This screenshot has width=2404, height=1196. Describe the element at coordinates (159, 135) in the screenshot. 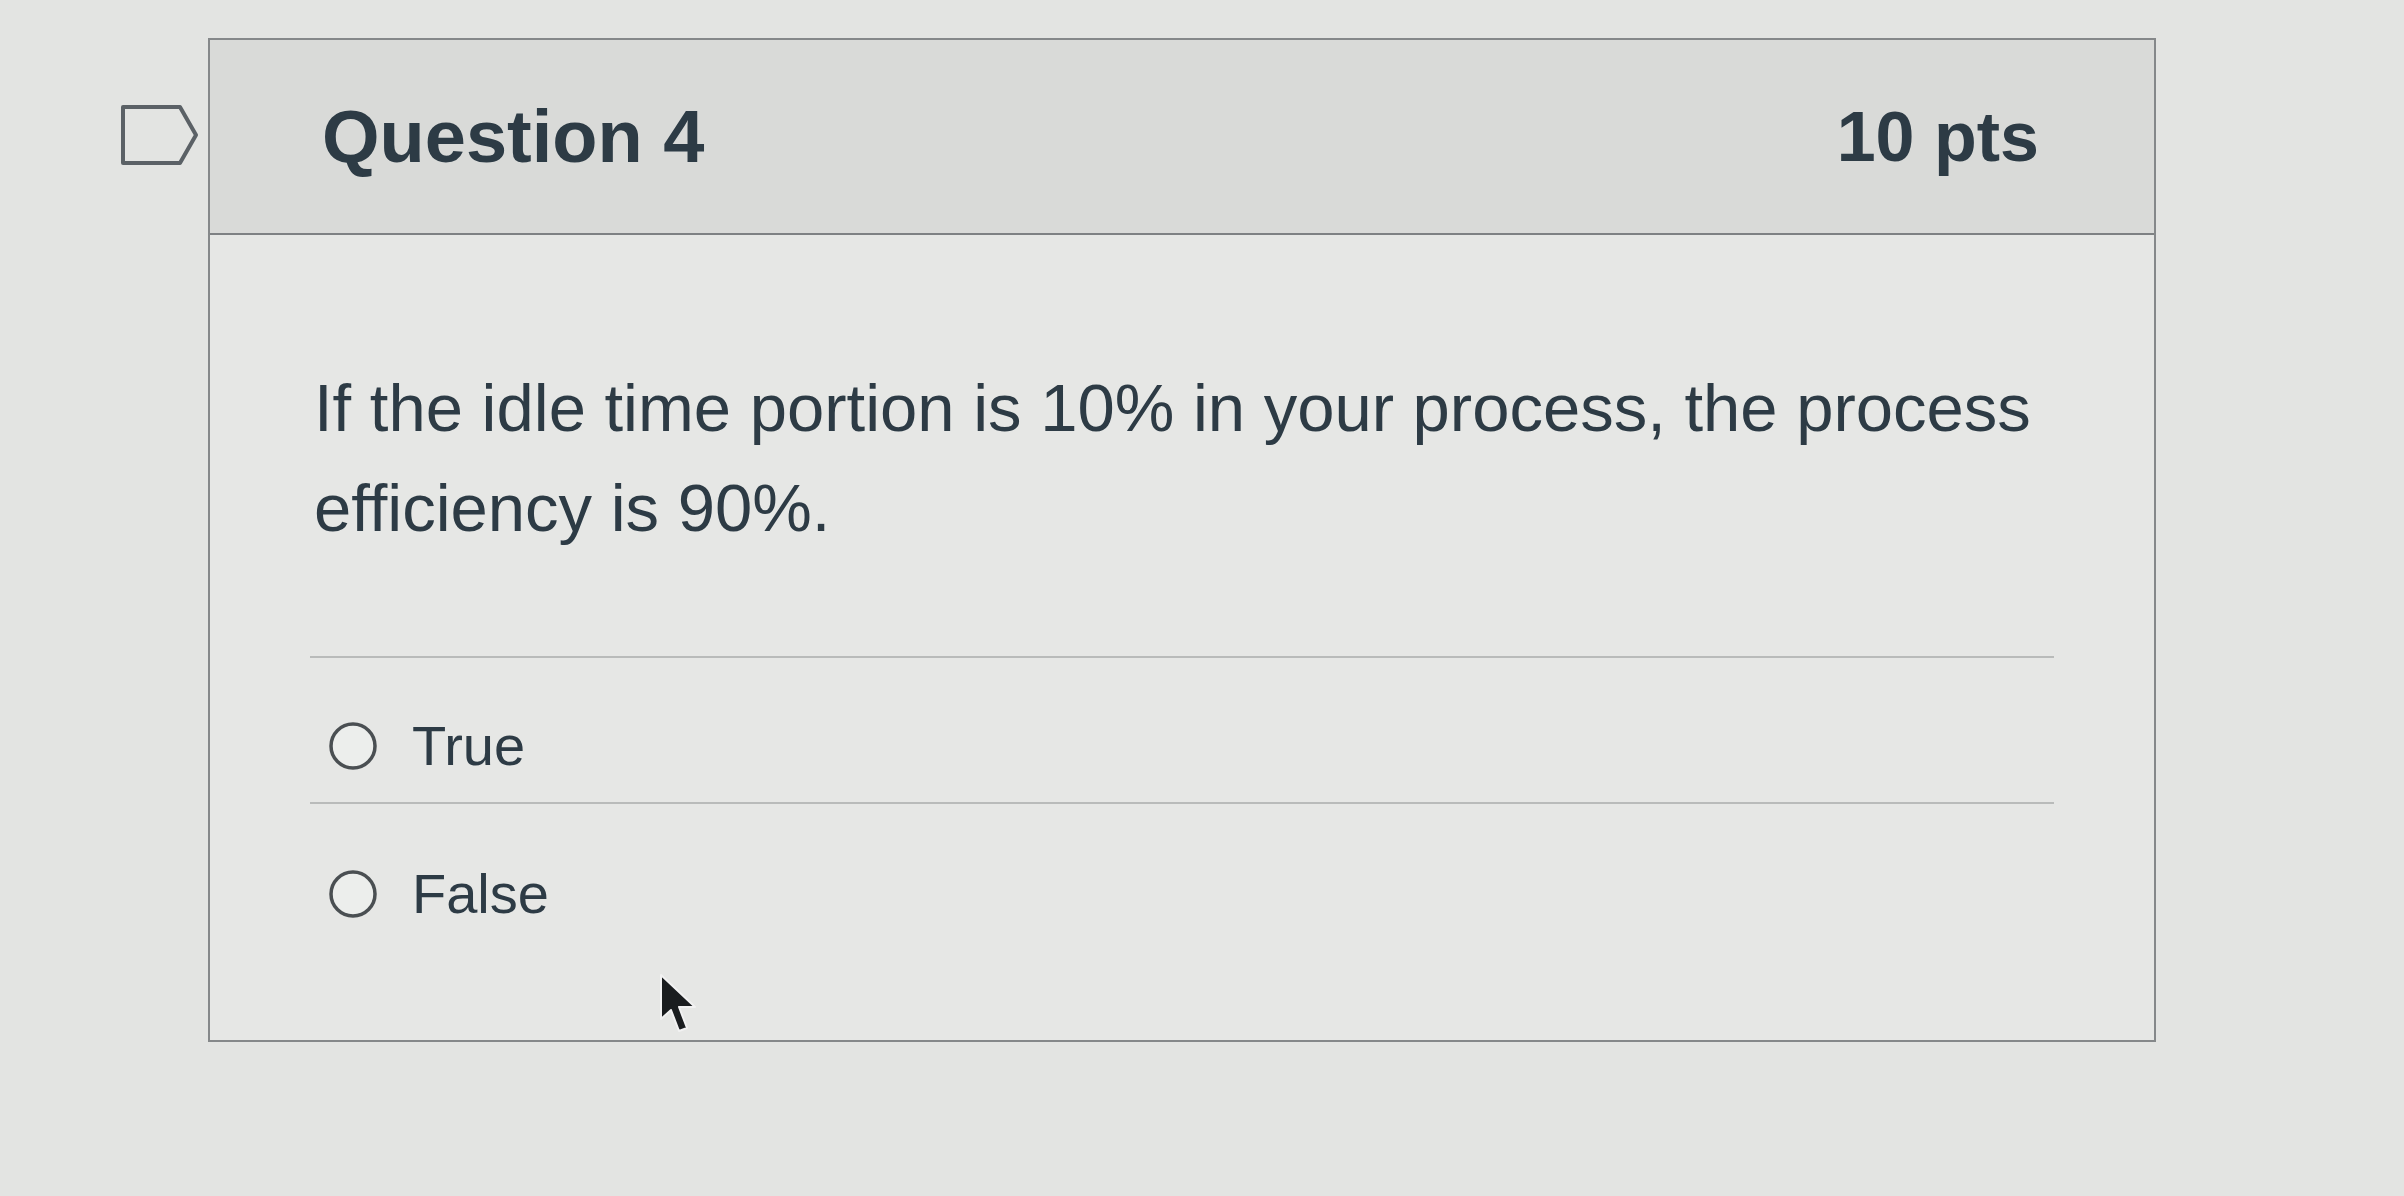

I see `flag-icon` at that location.